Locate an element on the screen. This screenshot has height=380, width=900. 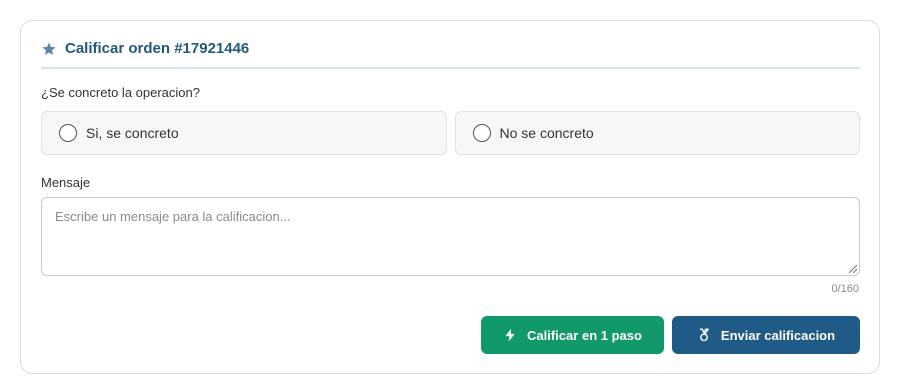
message-label: Mensaje is located at coordinates (66, 182).